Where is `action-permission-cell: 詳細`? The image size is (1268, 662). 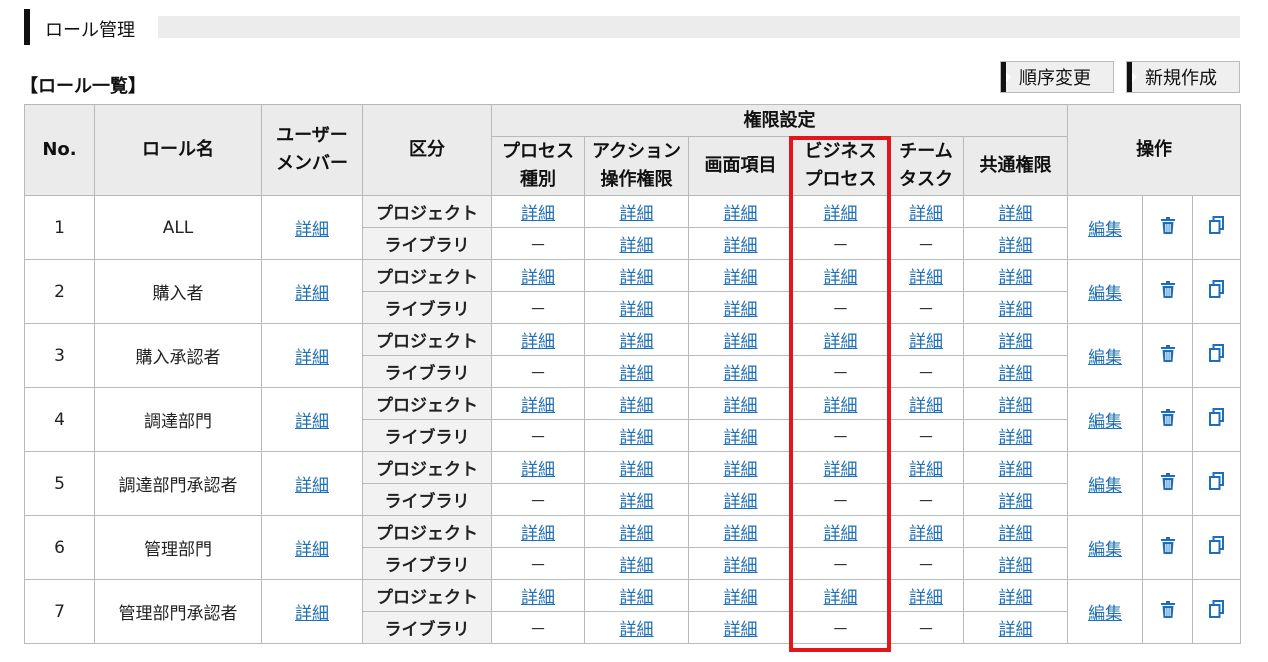 action-permission-cell: 詳細 is located at coordinates (636, 307).